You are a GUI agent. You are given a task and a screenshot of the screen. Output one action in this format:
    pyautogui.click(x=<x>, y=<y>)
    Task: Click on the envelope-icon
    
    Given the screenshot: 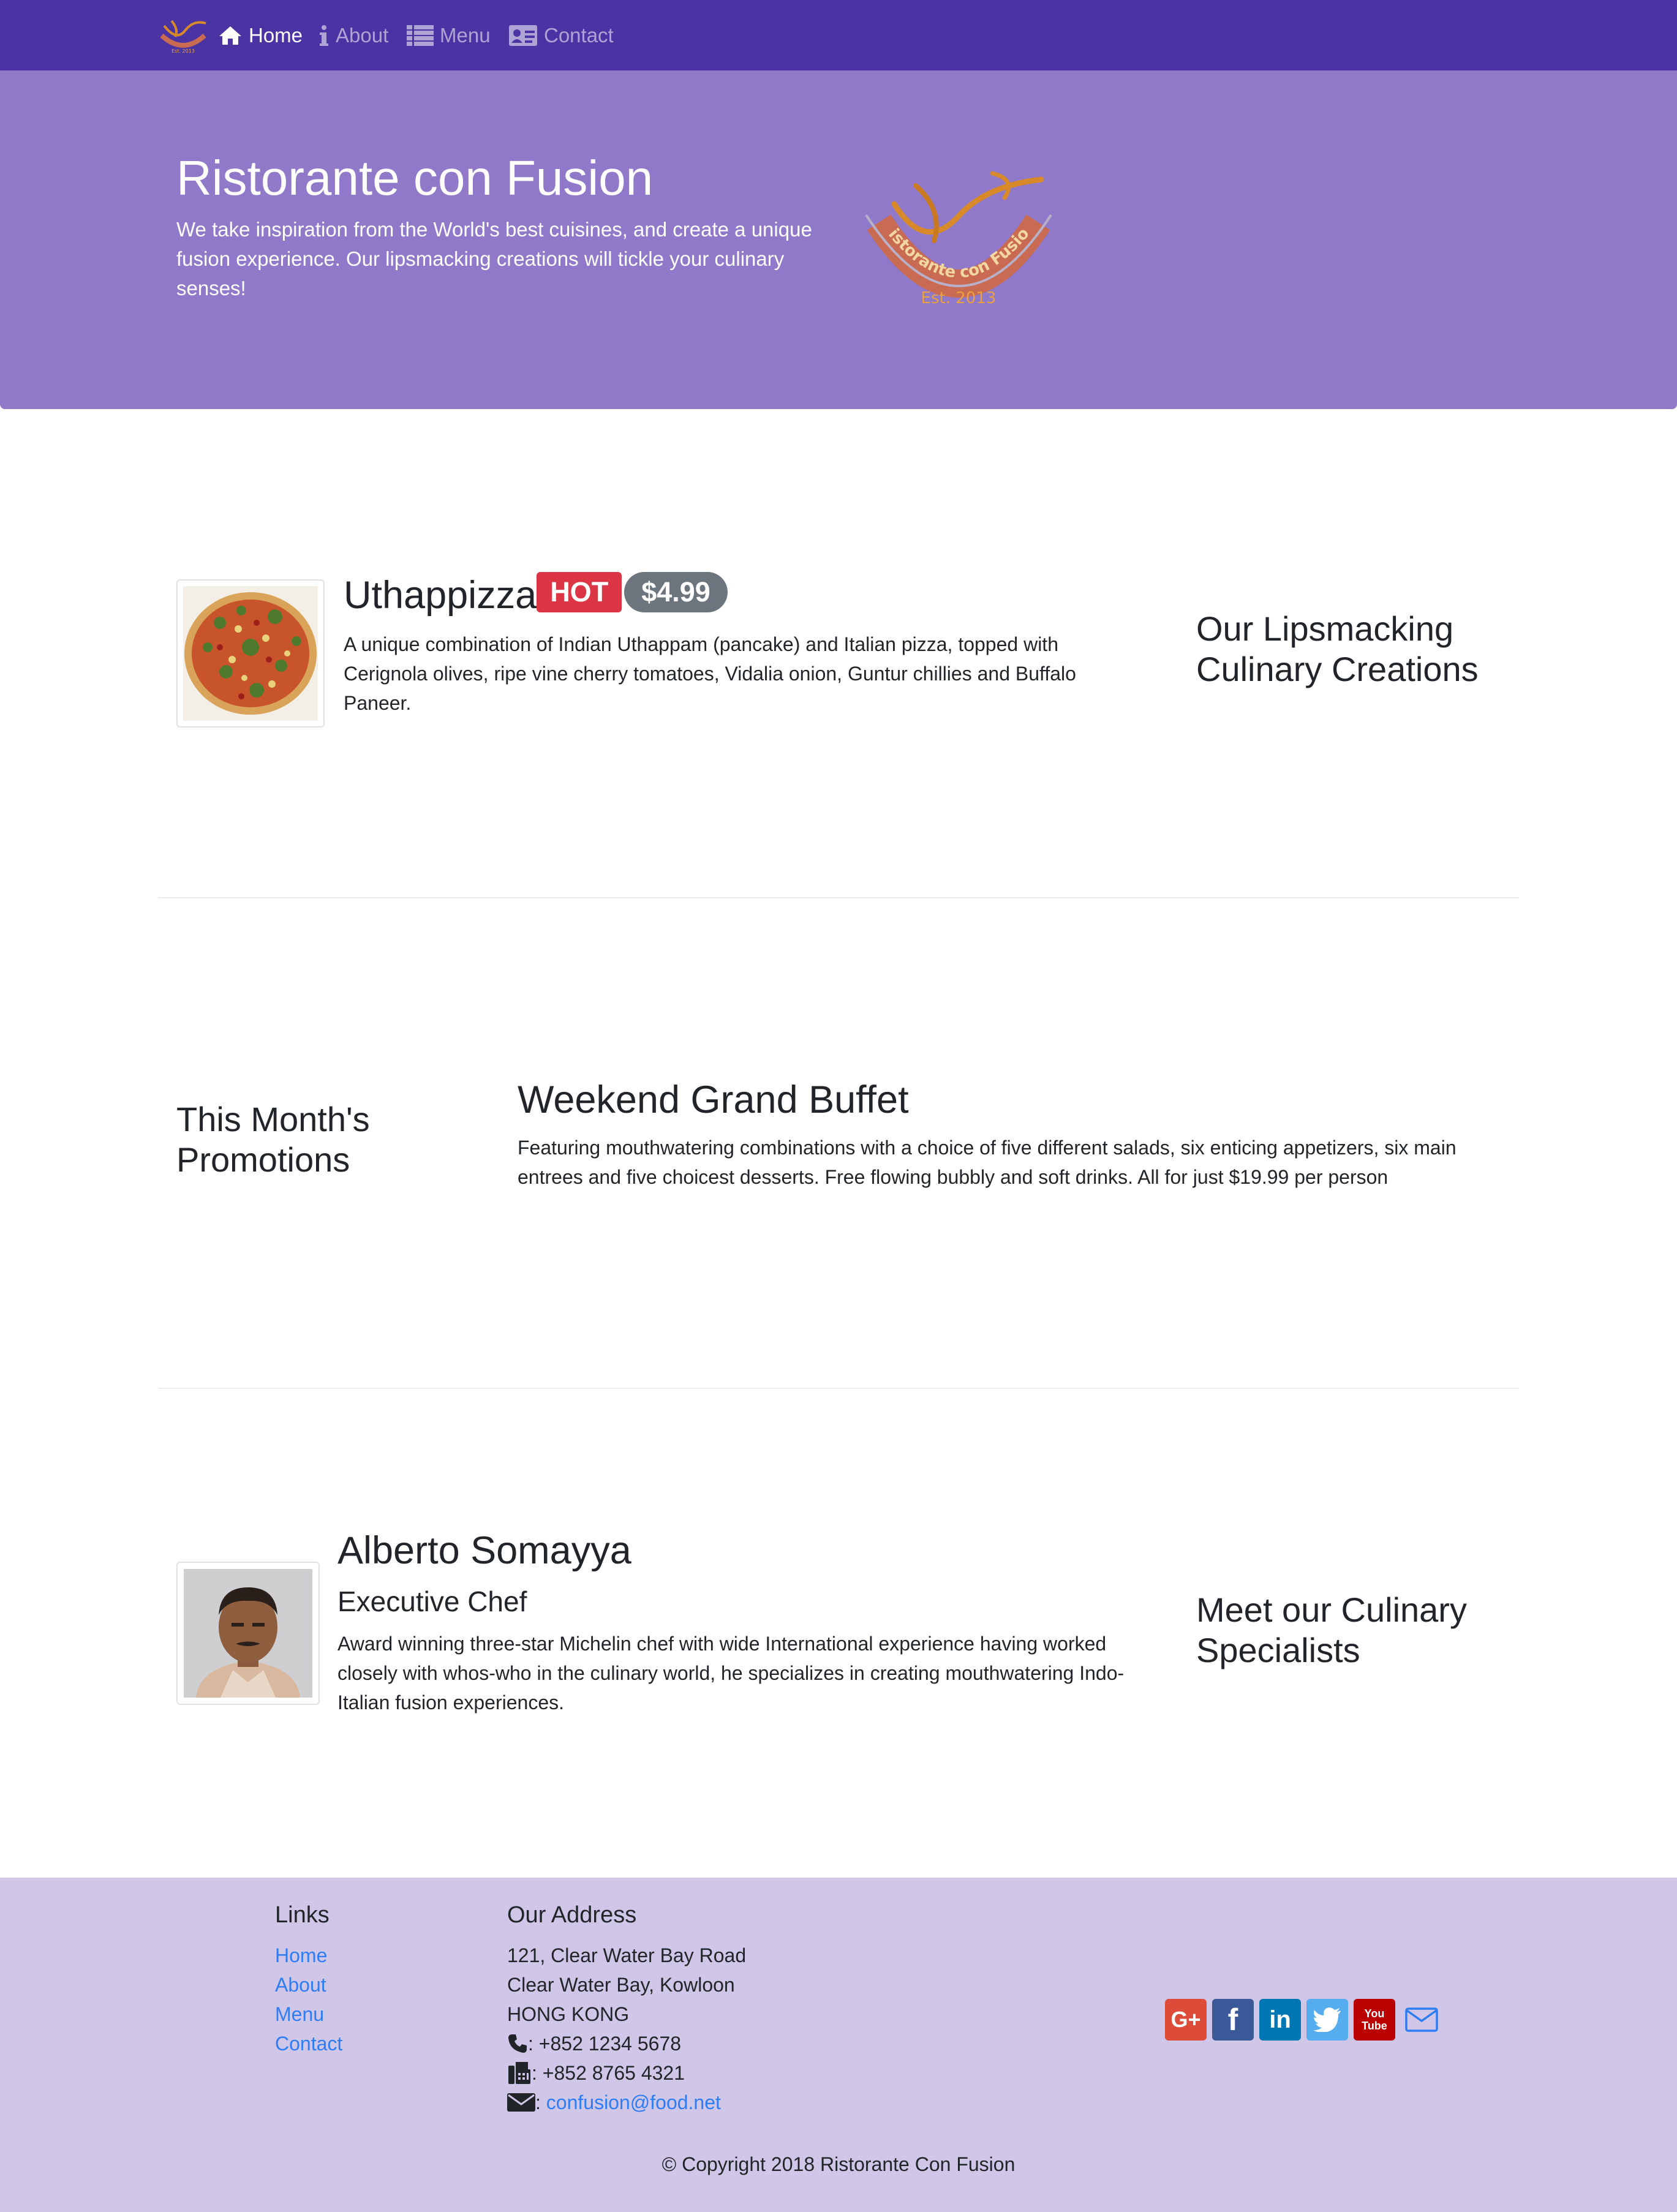 What is the action you would take?
    pyautogui.click(x=521, y=2102)
    